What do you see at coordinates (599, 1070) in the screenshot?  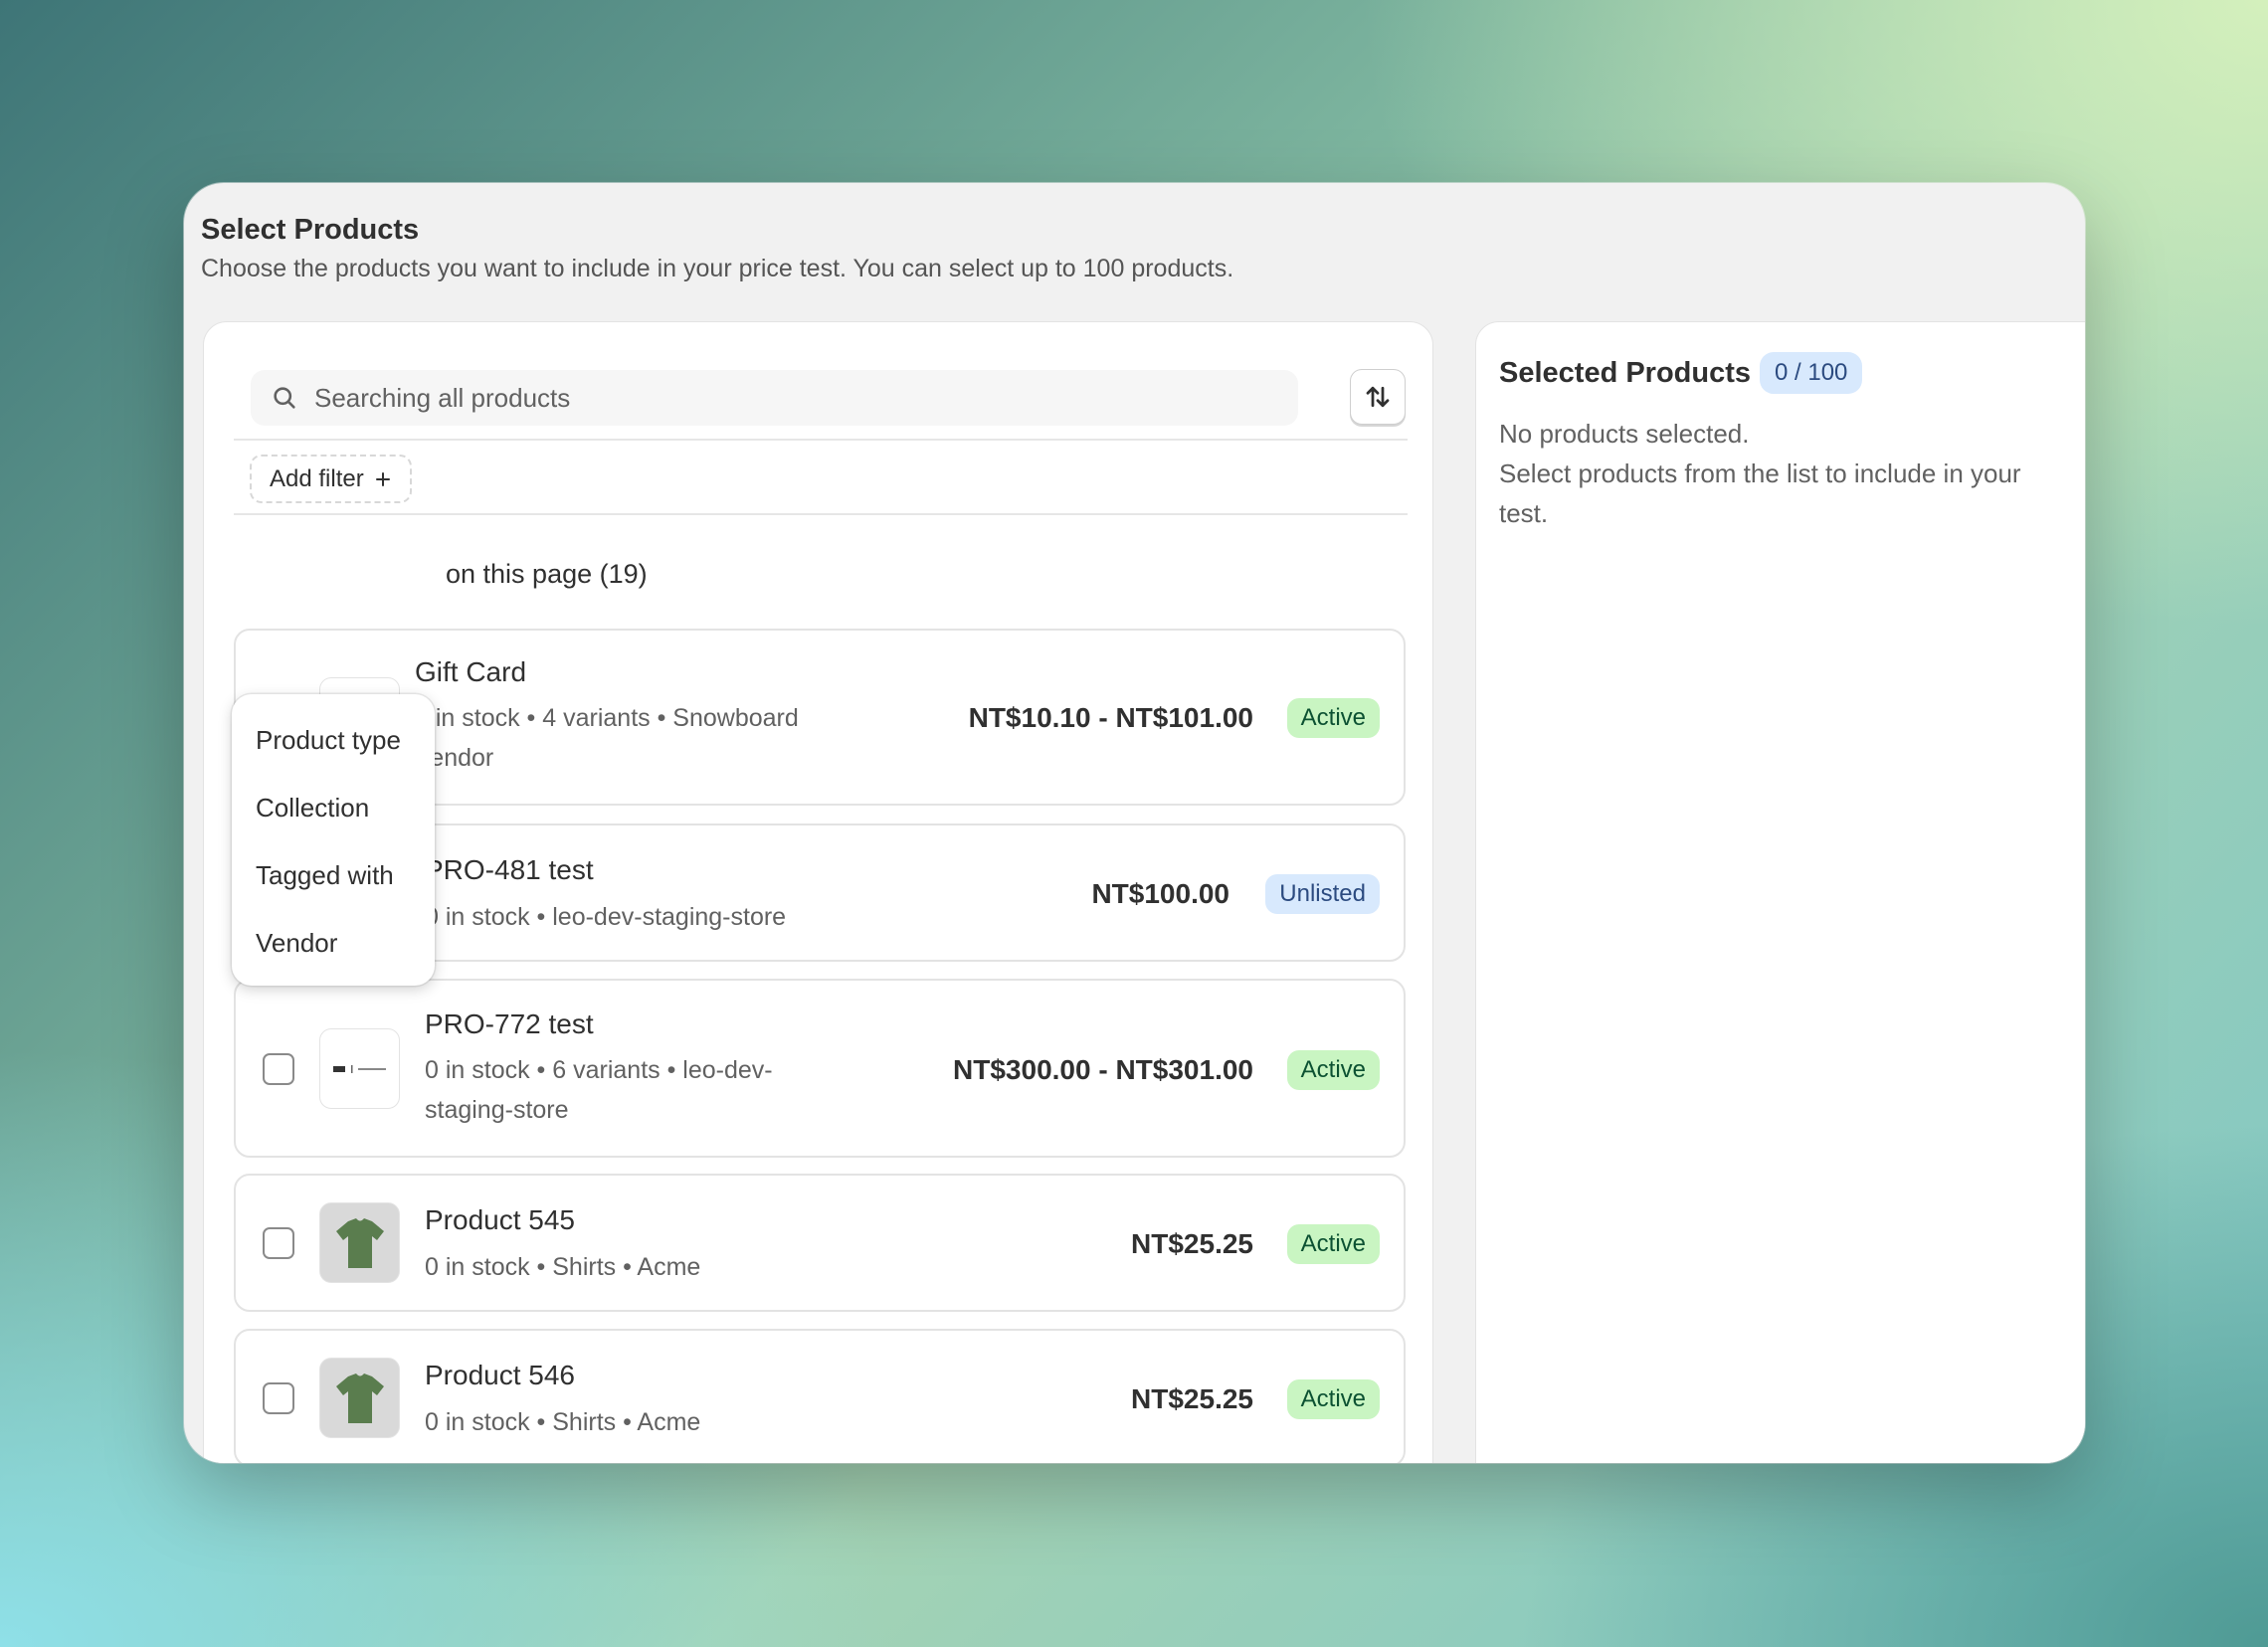 I see `product-meta-line: 0 in stock • 6 variants • leo-dev-` at bounding box center [599, 1070].